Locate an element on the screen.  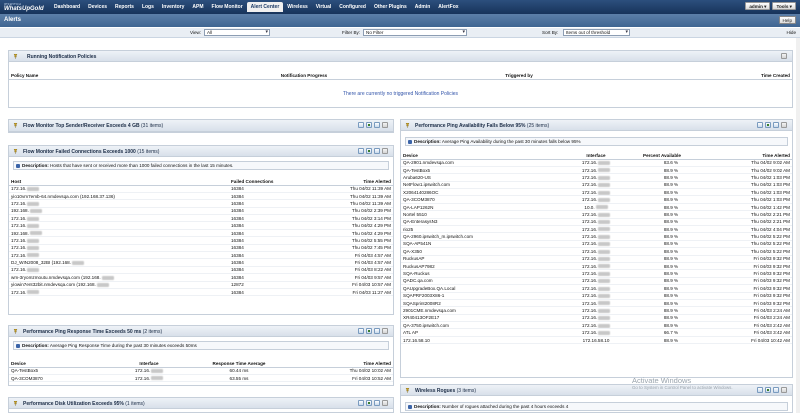
nav-item-apm: APM is located at coordinates (197, 7).